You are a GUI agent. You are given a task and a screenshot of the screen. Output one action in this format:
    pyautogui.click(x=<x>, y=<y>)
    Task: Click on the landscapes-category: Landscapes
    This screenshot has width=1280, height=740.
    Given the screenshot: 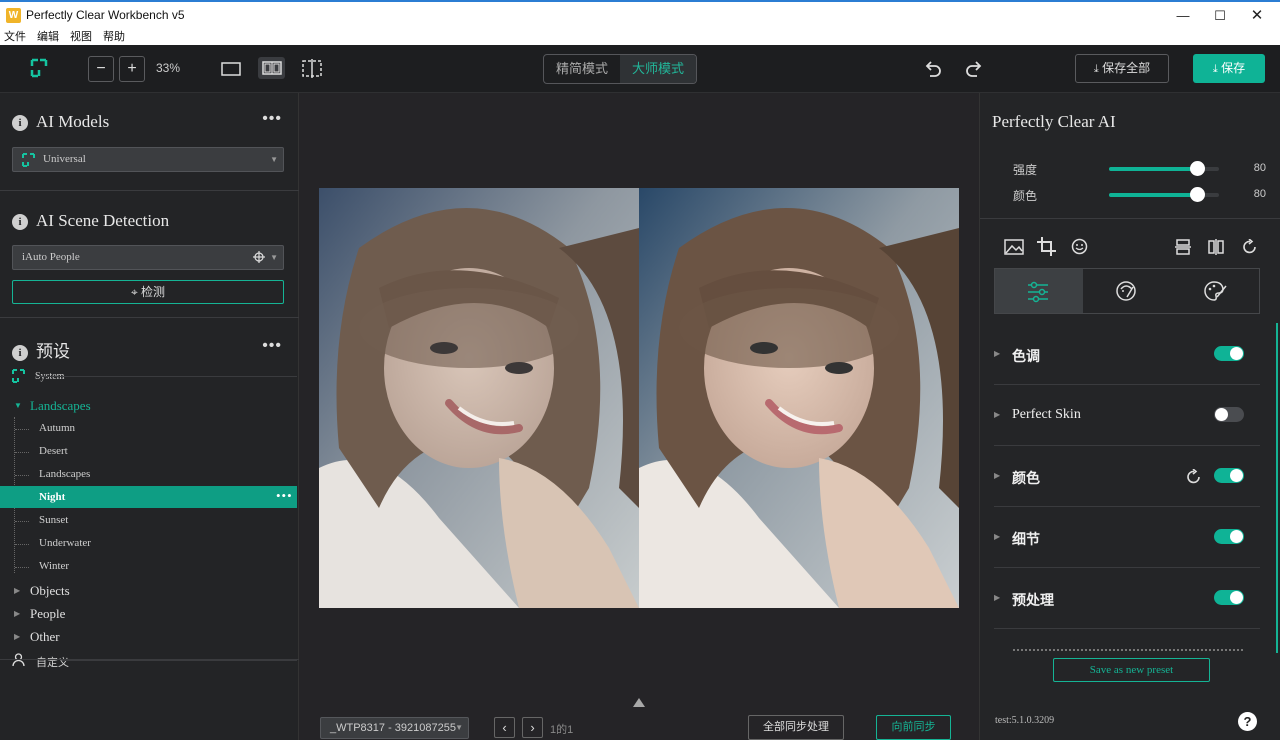 What is the action you would take?
    pyautogui.click(x=60, y=406)
    